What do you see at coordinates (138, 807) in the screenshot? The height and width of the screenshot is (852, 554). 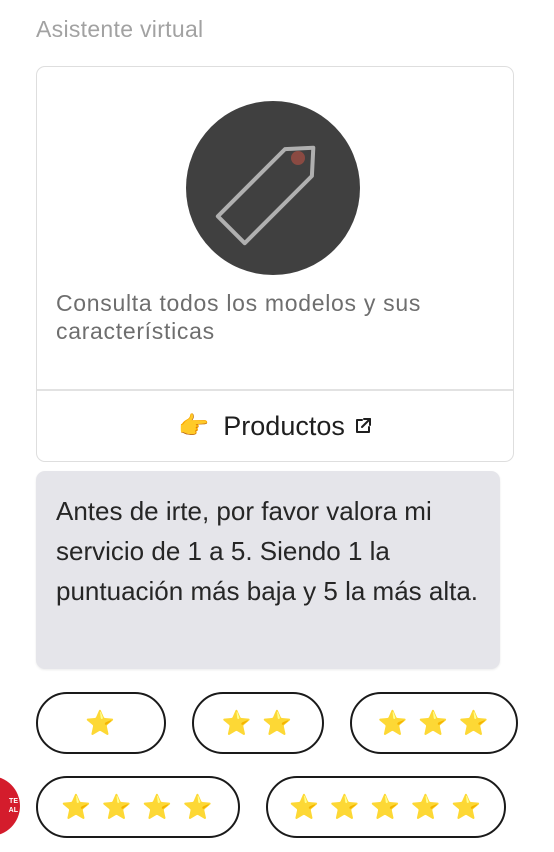 I see `rating-4-stars-button: ⭐ ⭐ ⭐ ⭐` at bounding box center [138, 807].